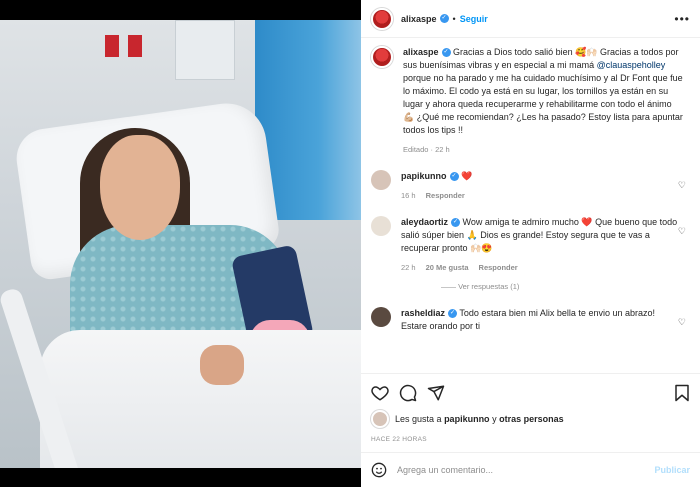  What do you see at coordinates (682, 19) in the screenshot?
I see `more-icon: •••` at bounding box center [682, 19].